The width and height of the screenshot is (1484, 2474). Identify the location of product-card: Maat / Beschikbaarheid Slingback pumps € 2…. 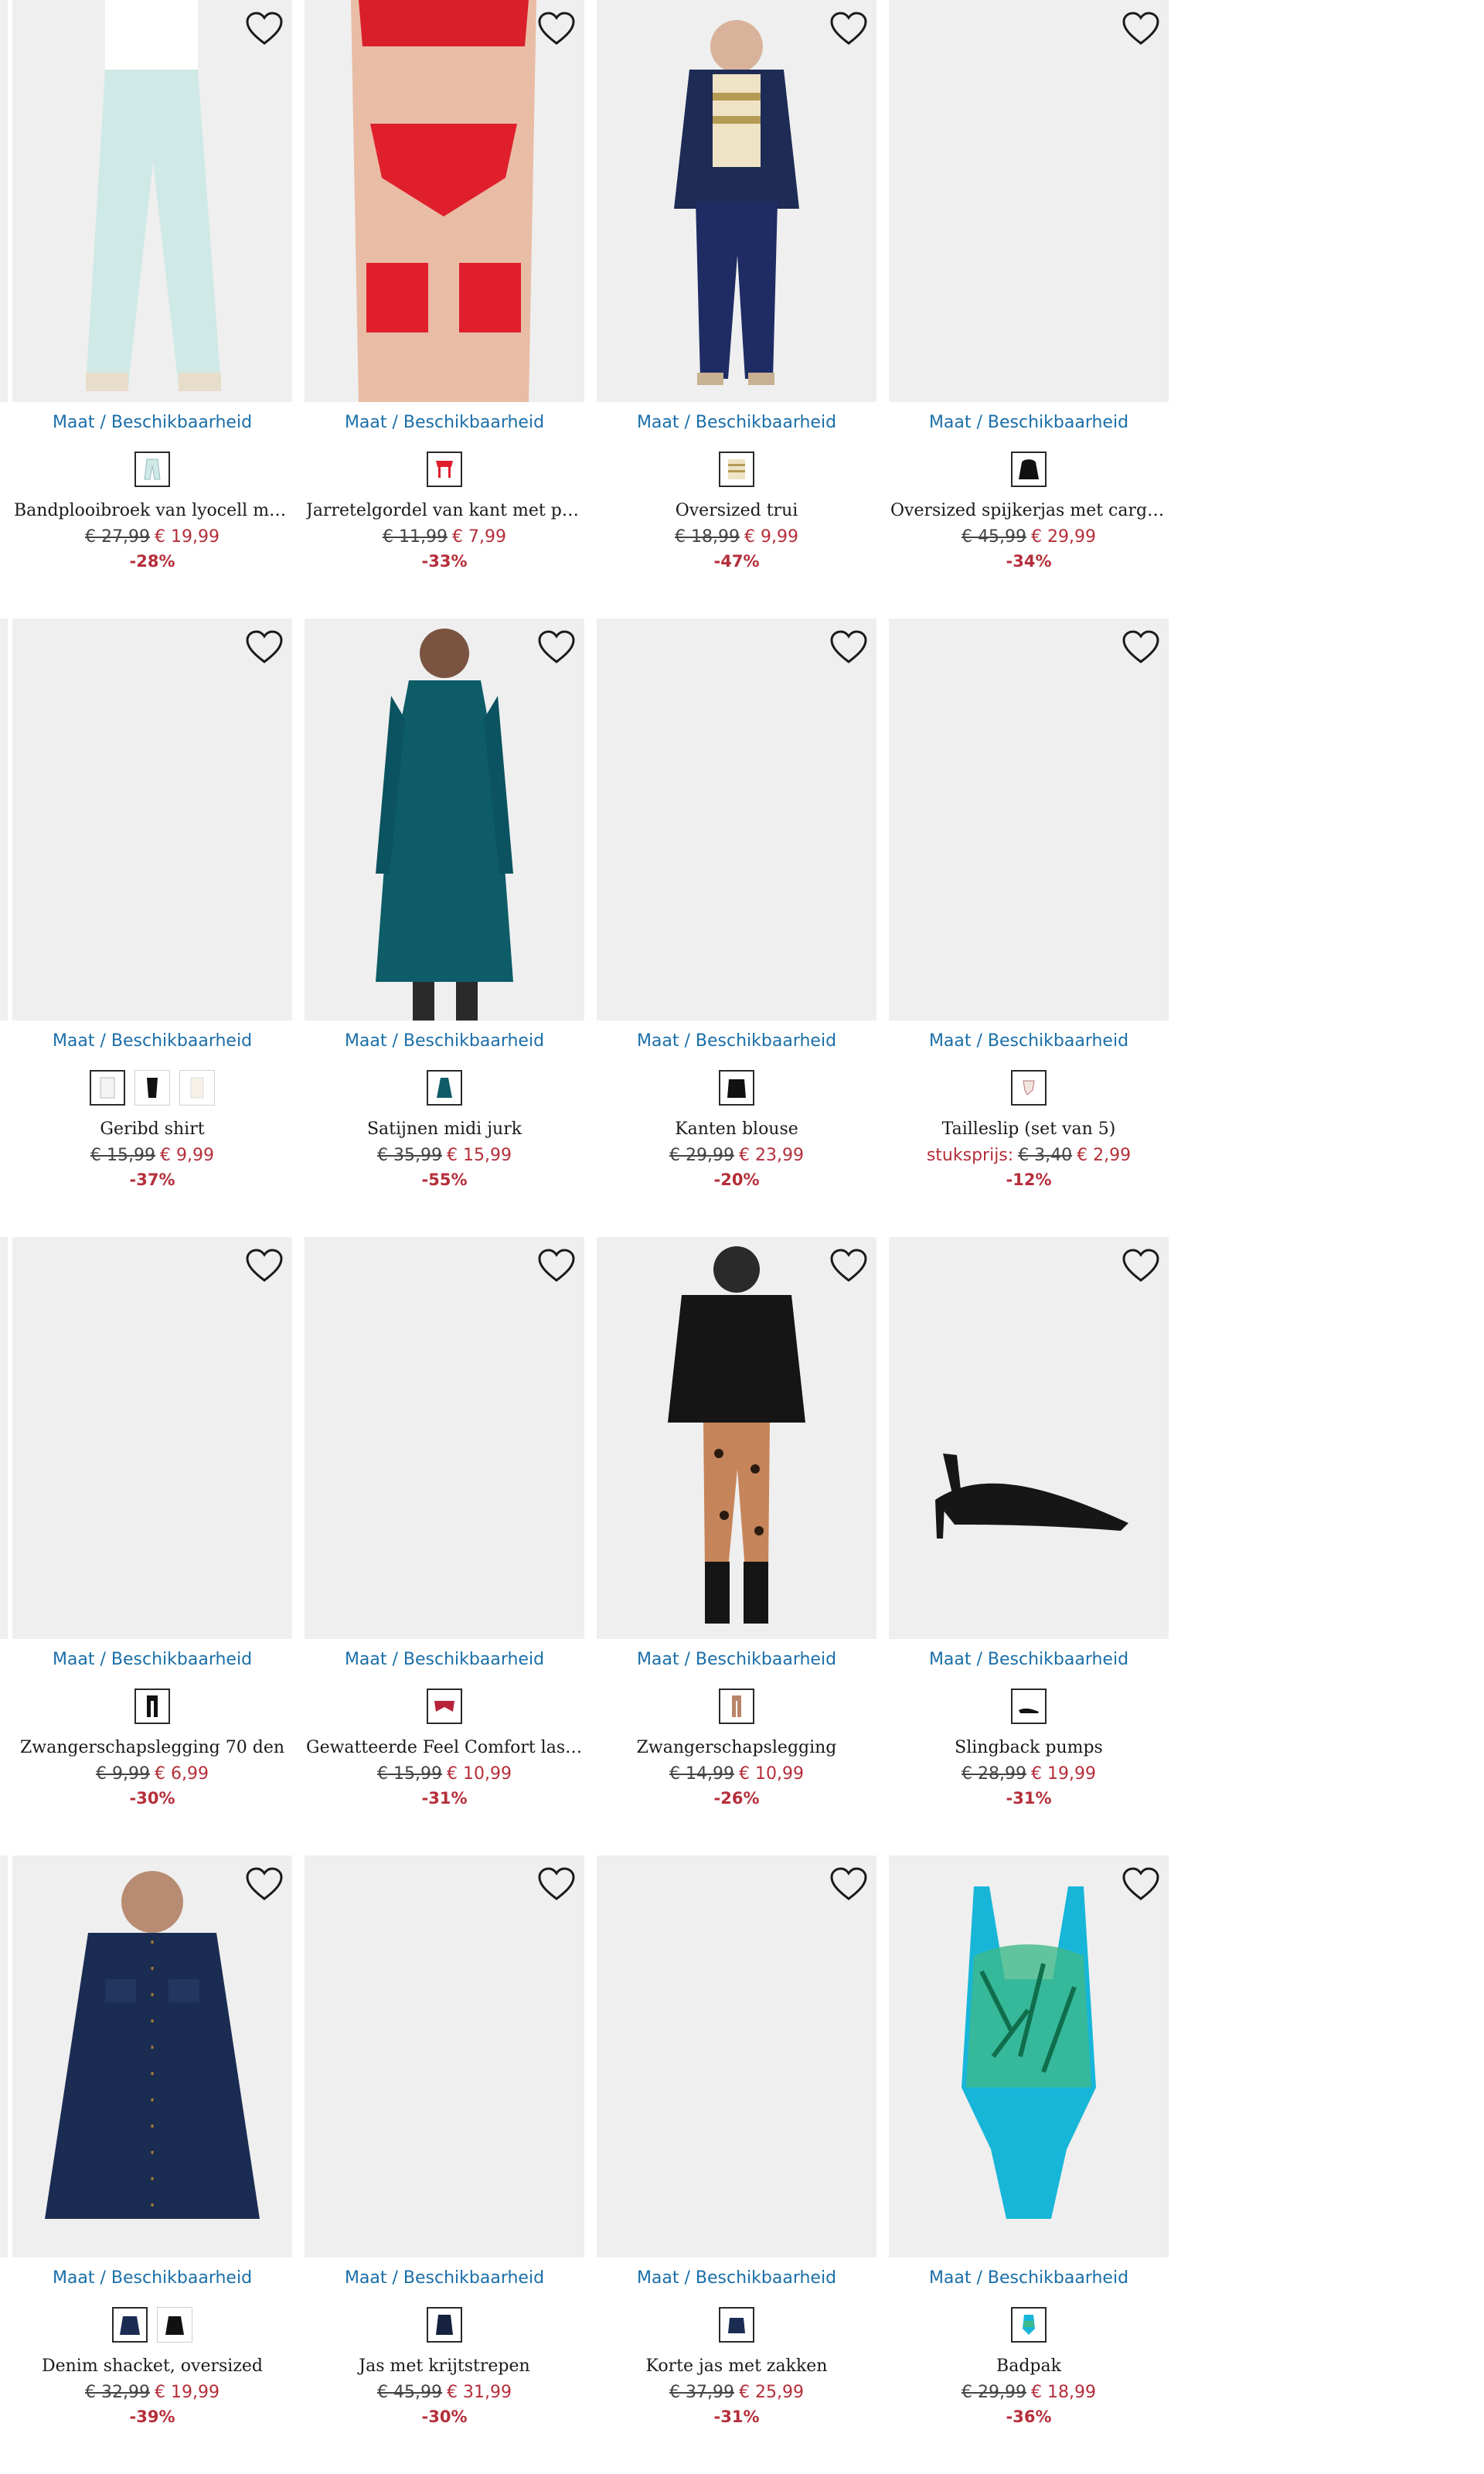
(1029, 1546).